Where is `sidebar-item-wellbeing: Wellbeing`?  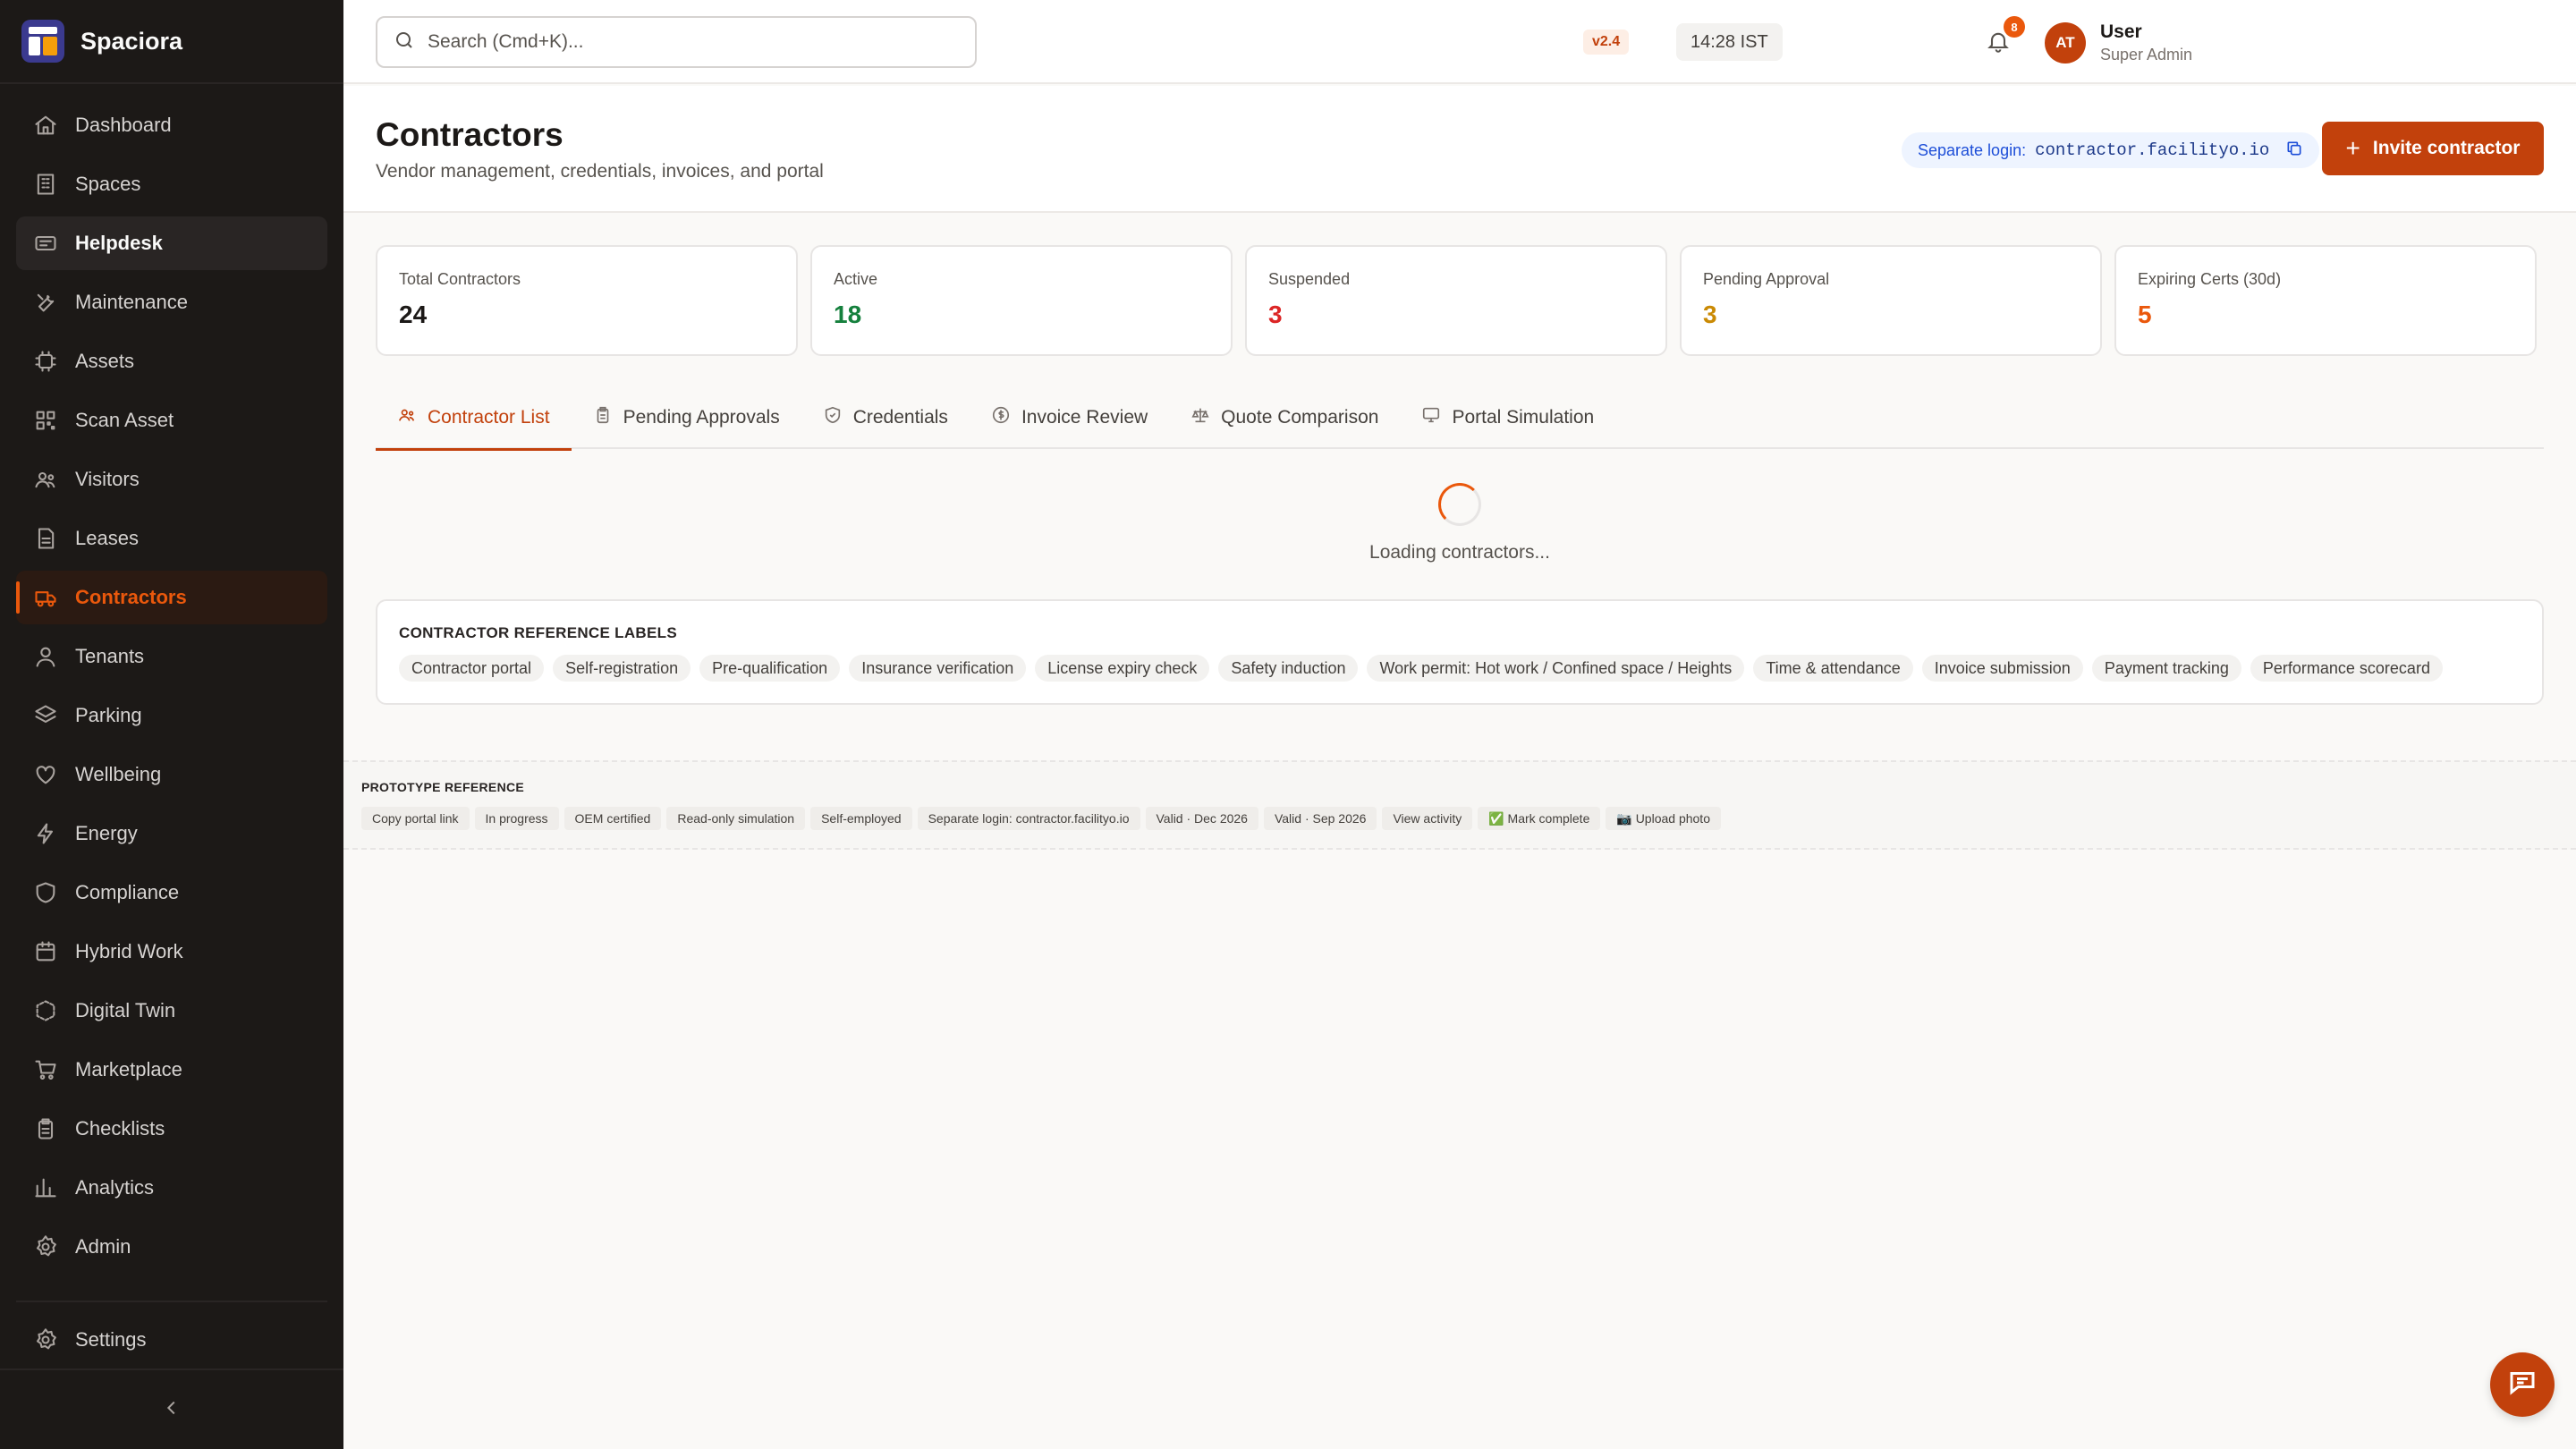
sidebar-item-wellbeing: Wellbeing is located at coordinates (171, 774).